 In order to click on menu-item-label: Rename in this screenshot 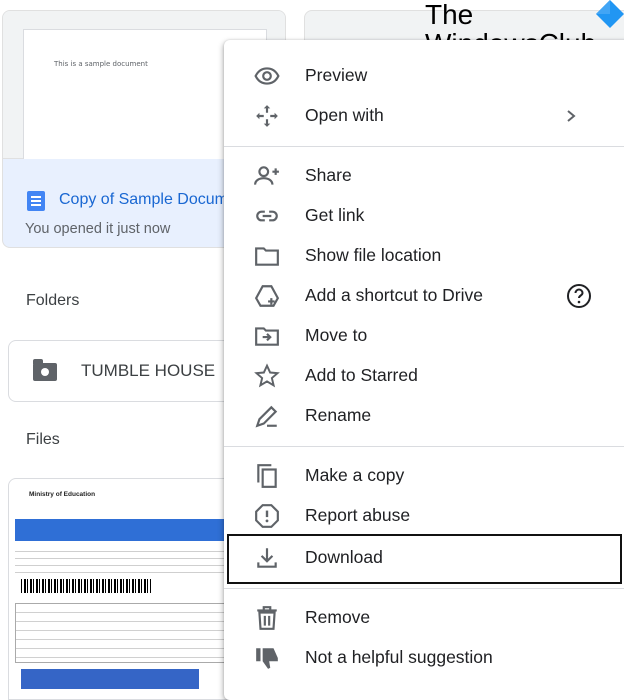, I will do `click(338, 415)`.